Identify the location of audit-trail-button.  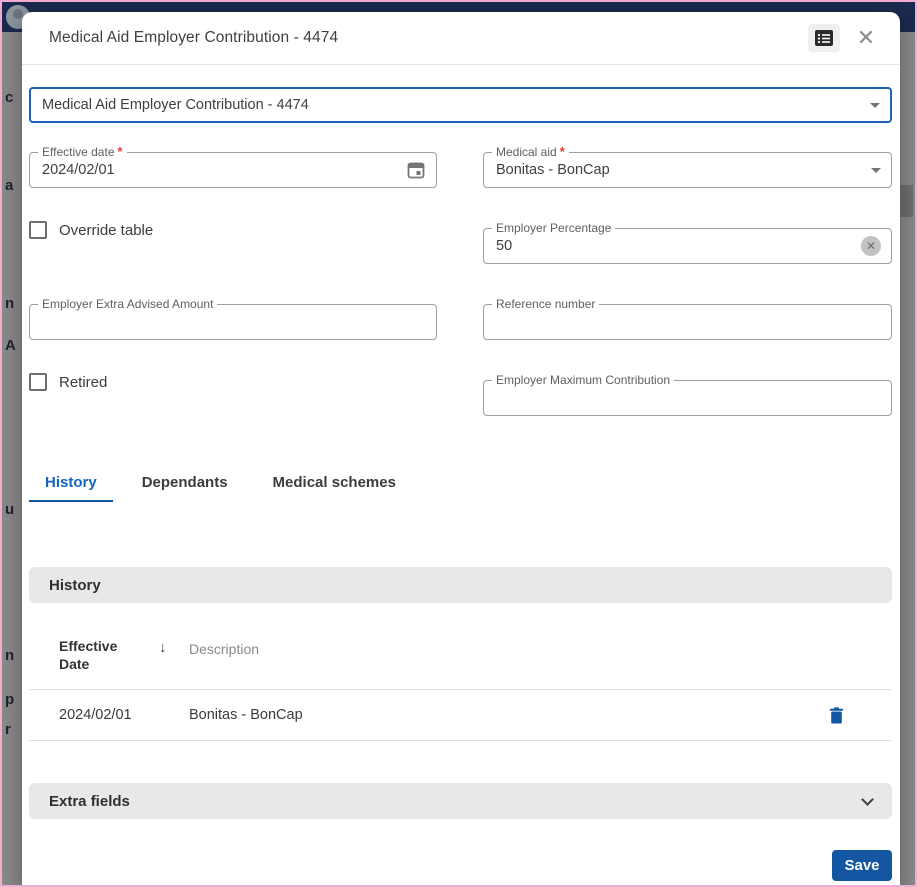
(824, 38).